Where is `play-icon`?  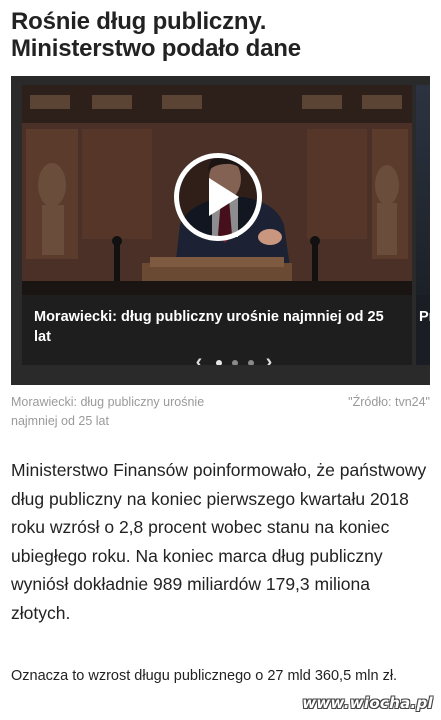
play-icon is located at coordinates (224, 197).